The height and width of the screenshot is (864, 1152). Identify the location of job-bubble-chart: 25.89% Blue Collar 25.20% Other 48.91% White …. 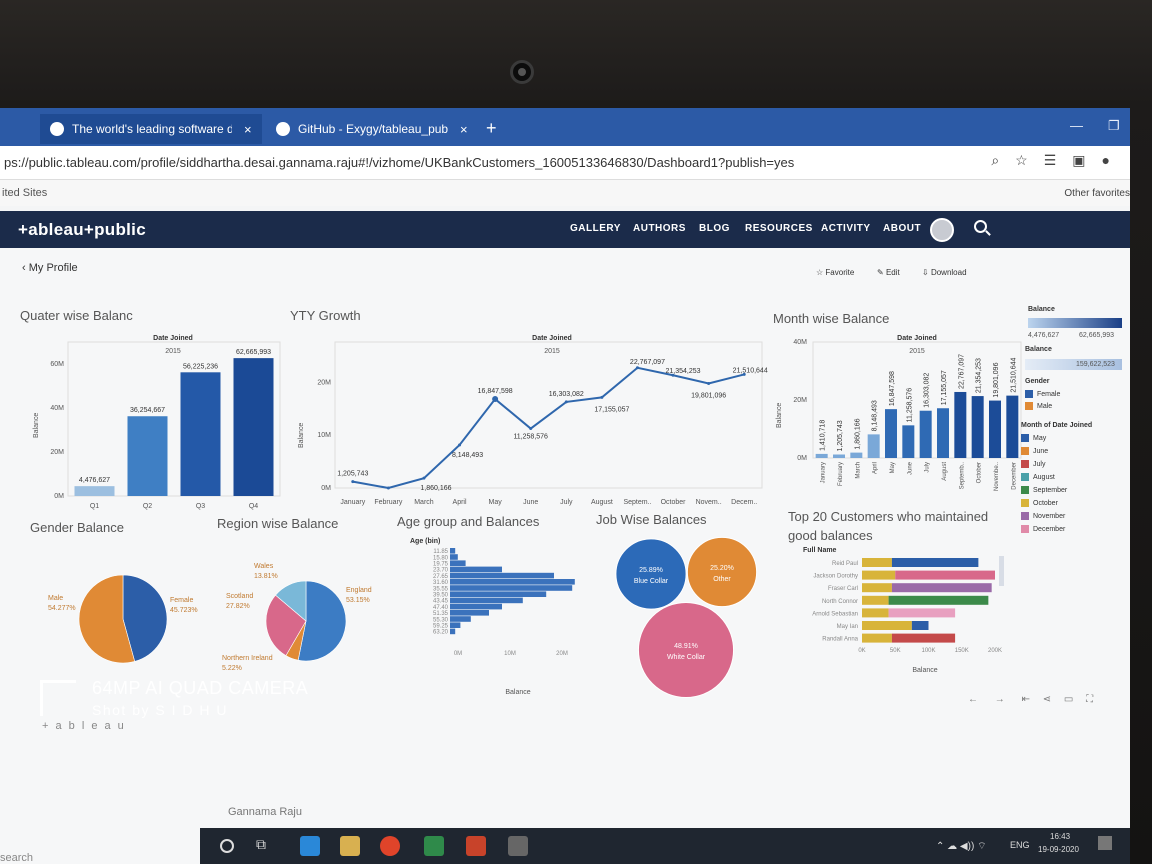
(690, 618).